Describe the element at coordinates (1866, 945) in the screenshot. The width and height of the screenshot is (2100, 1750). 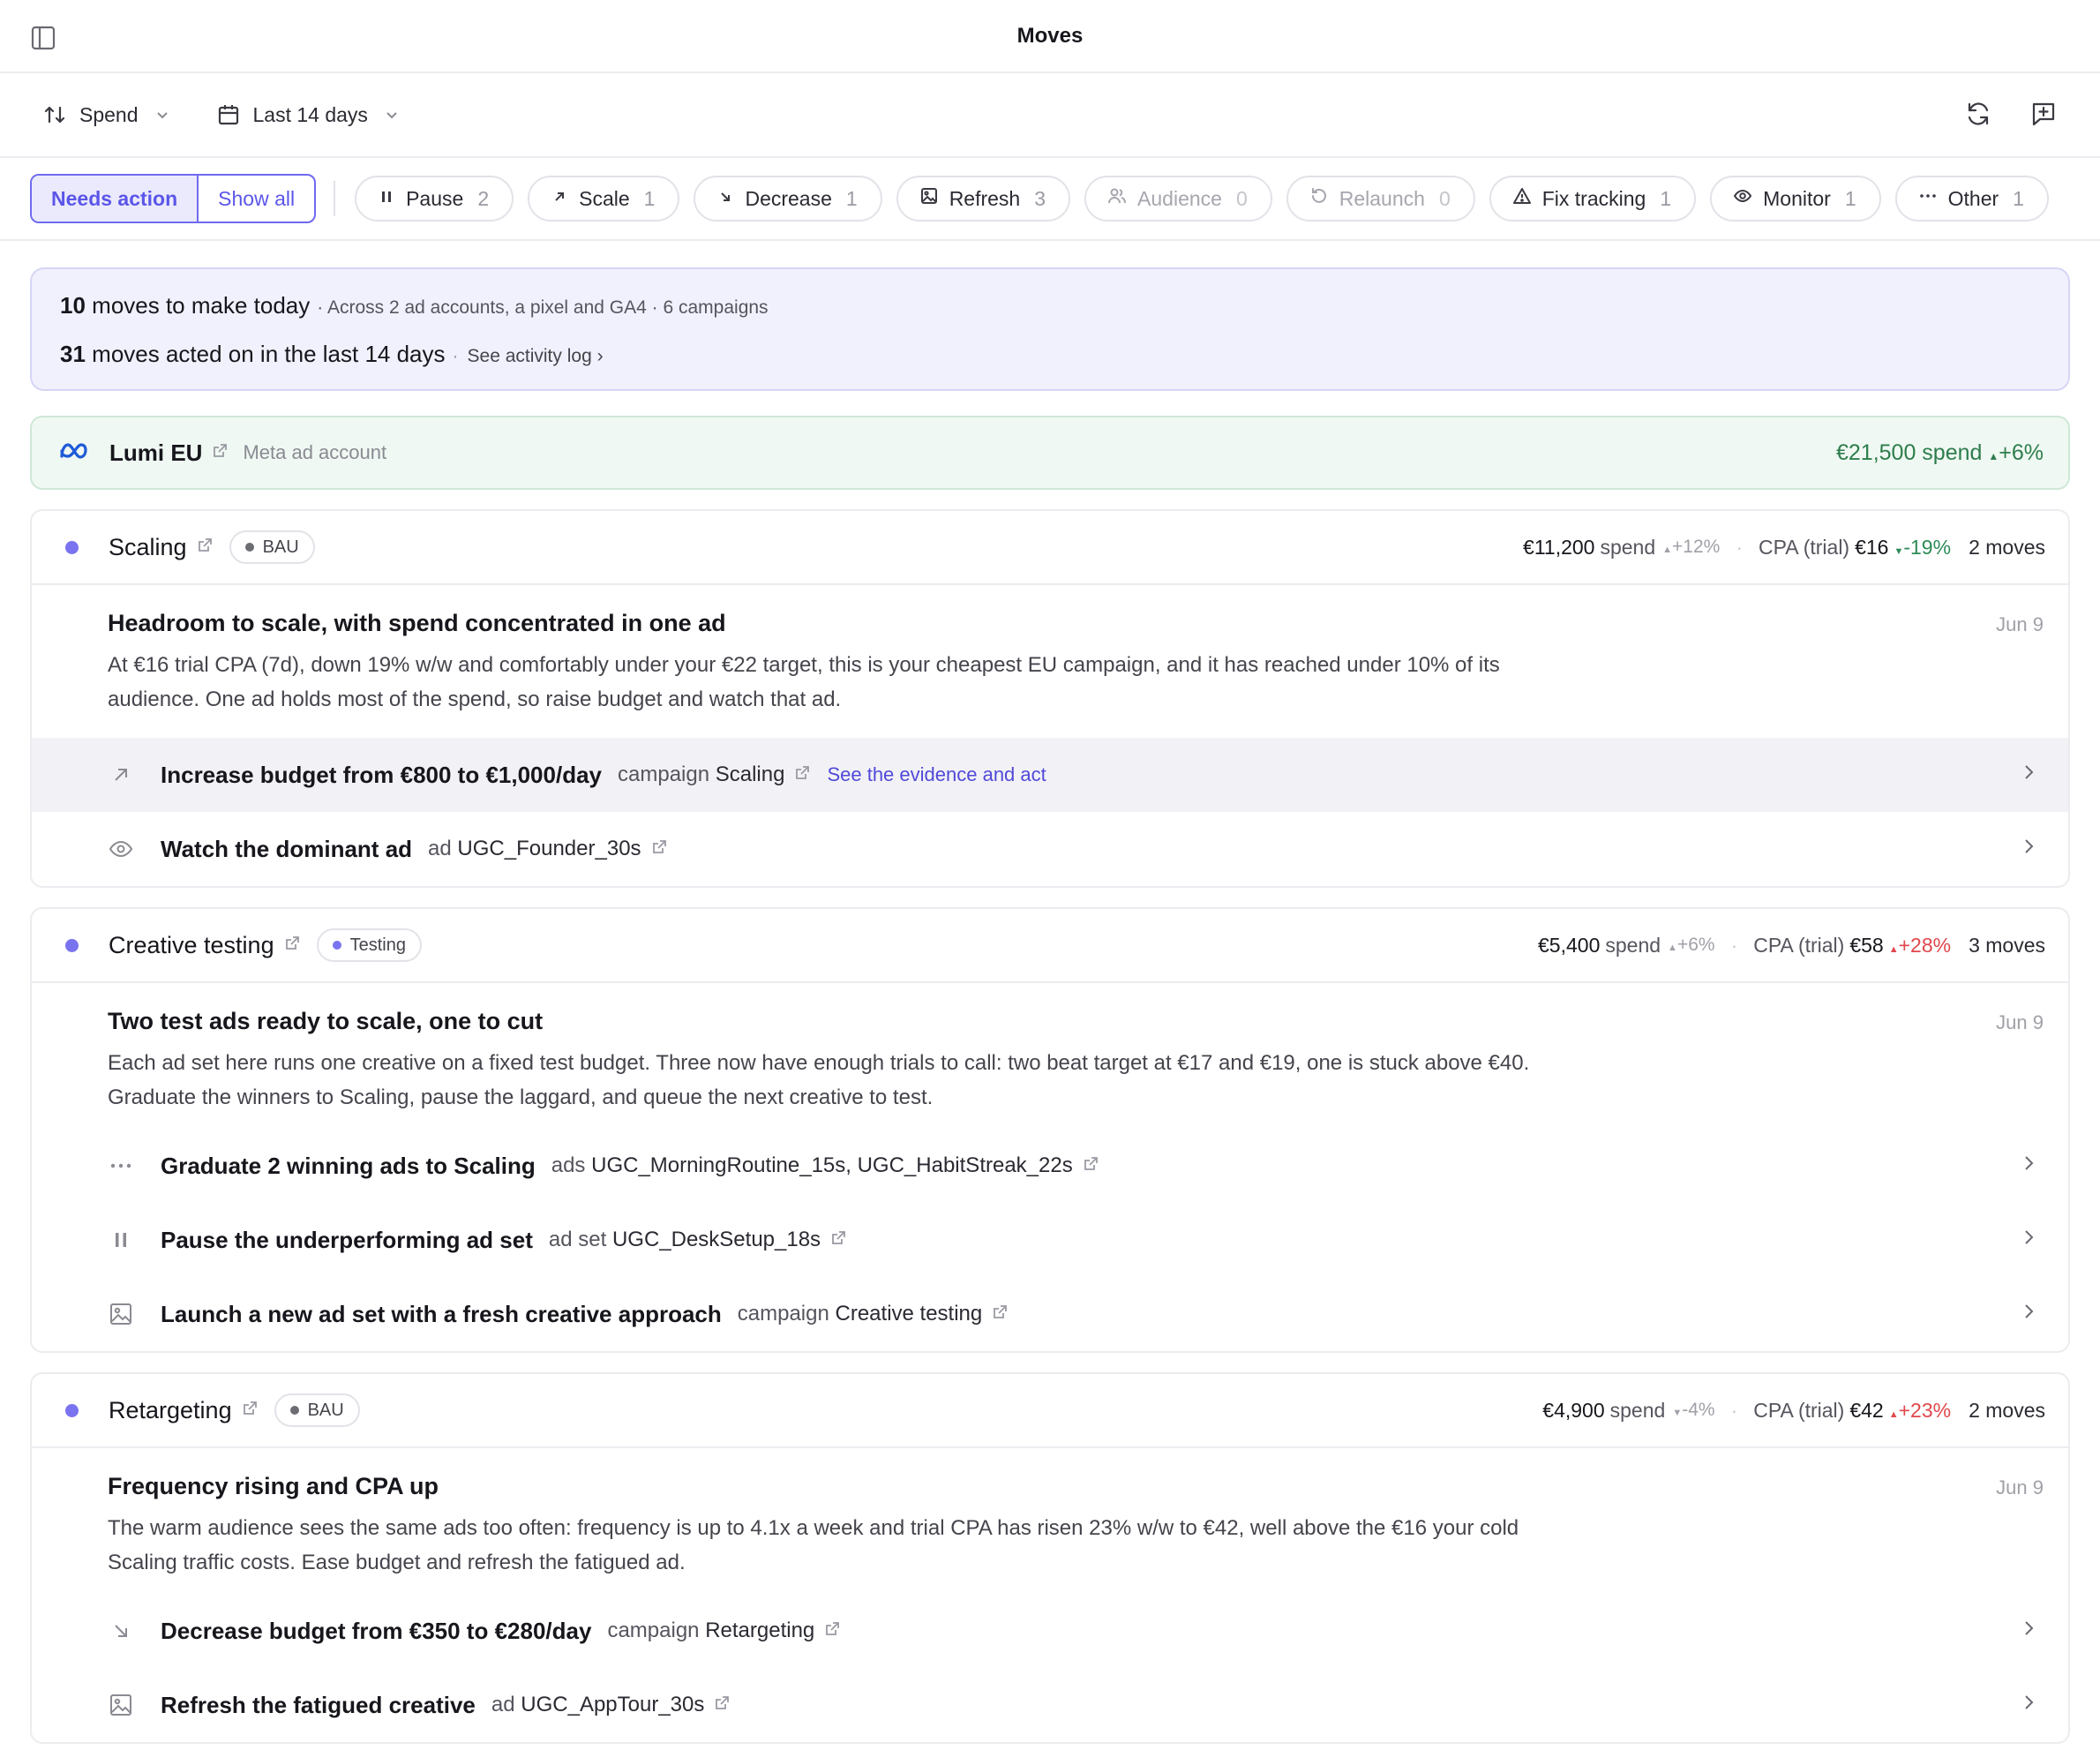
I see `cpa-value: €58` at that location.